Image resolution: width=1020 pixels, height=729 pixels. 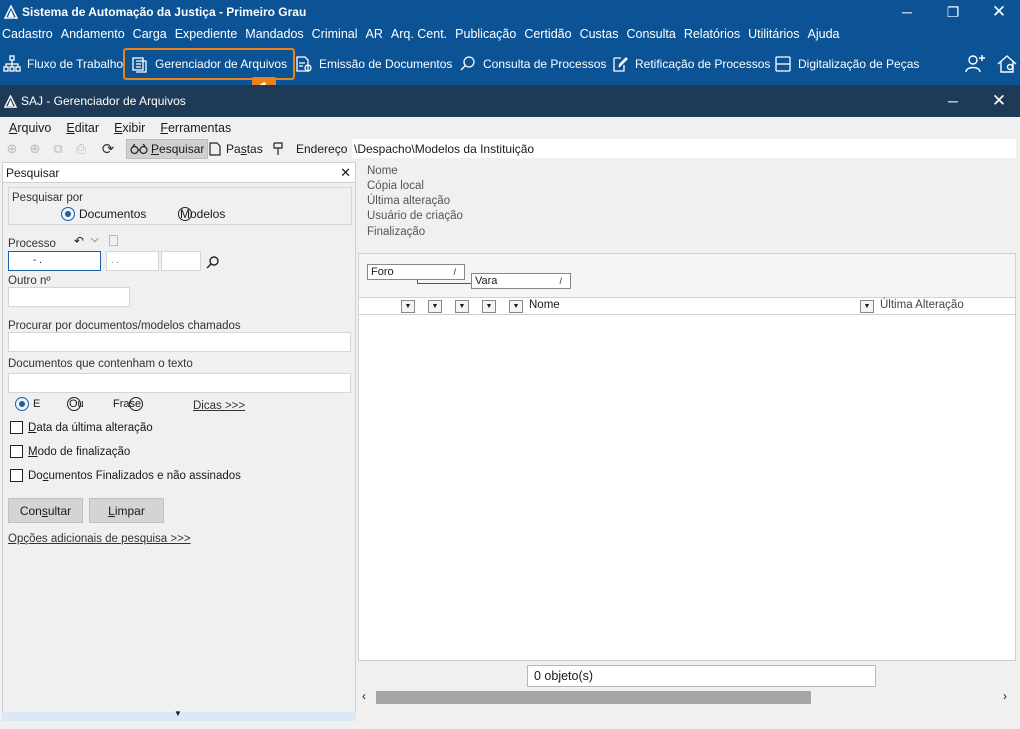 I want to click on group-vara: Vara /, so click(x=521, y=281).